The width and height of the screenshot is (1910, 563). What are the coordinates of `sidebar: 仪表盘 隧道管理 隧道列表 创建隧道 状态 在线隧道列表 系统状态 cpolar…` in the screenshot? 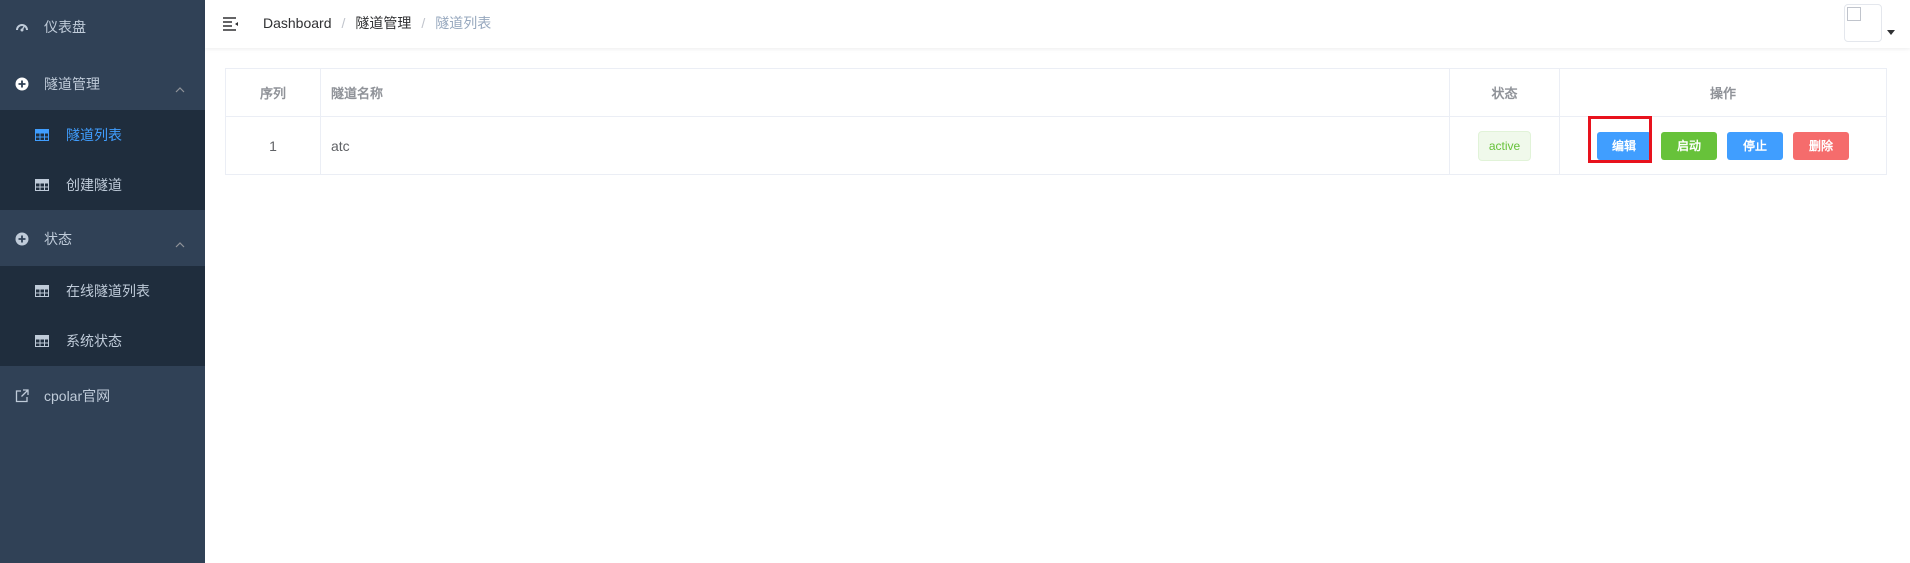 It's located at (102, 281).